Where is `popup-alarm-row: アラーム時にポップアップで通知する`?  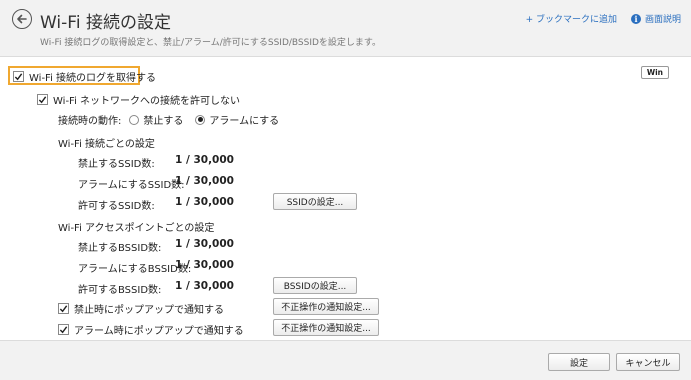
popup-alarm-row: アラーム時にポップアップで通知する is located at coordinates (151, 329).